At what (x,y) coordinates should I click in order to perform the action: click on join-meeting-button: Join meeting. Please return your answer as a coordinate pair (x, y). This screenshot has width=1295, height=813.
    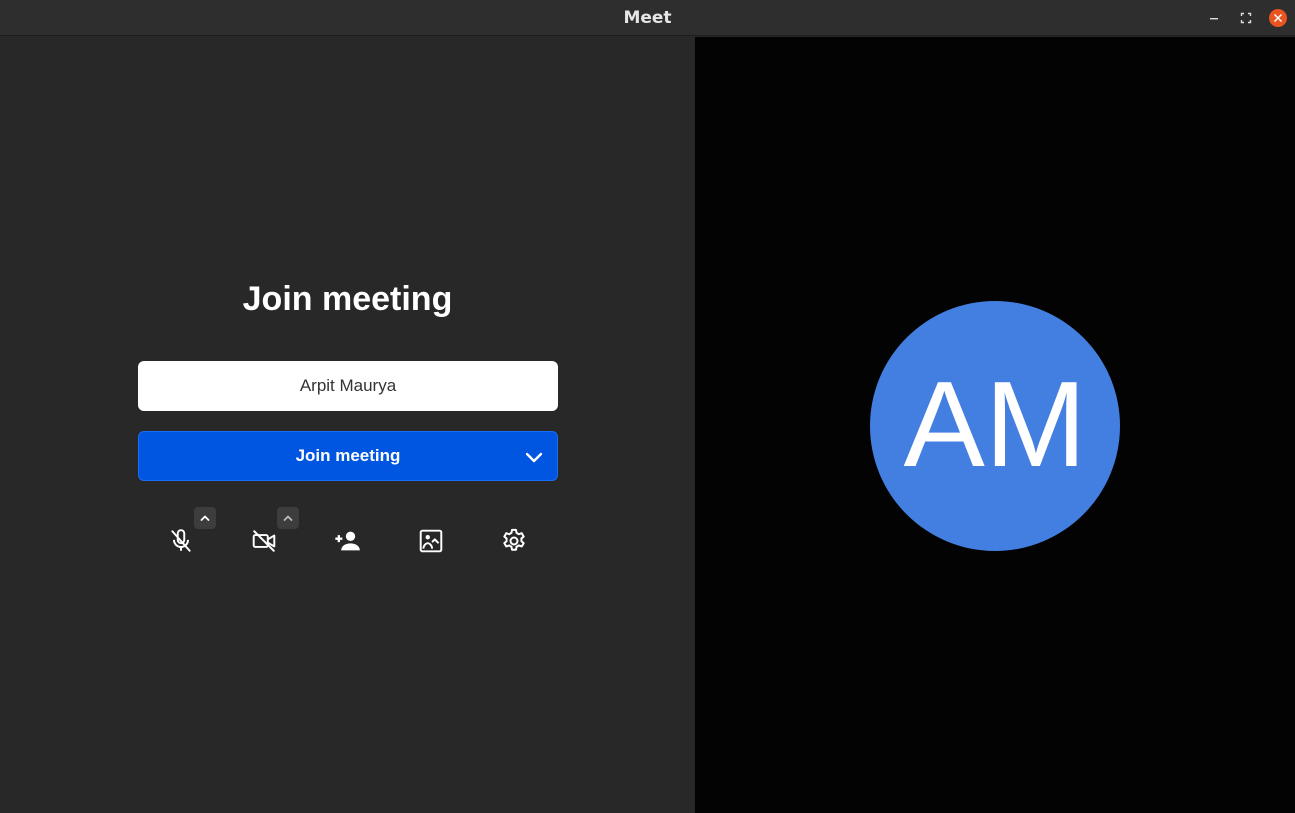
    Looking at the image, I should click on (348, 456).